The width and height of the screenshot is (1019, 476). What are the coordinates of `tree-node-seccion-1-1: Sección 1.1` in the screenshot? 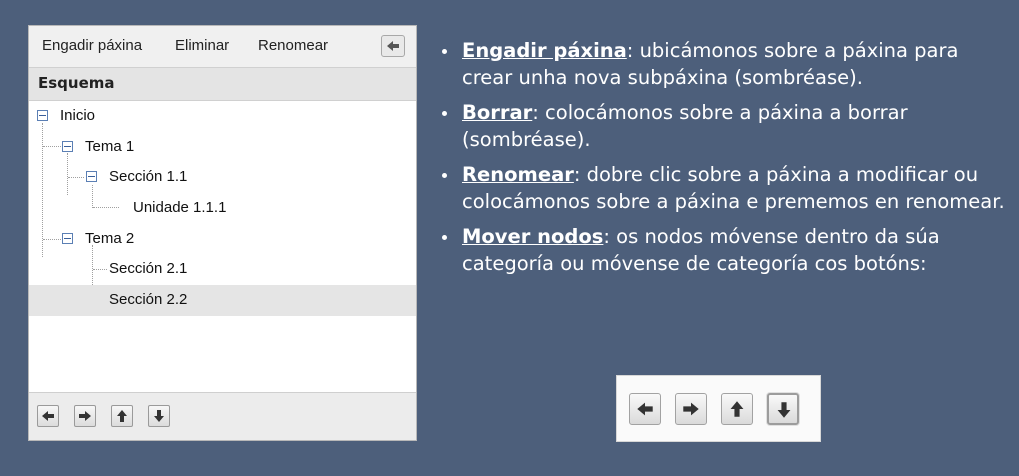 It's located at (222, 177).